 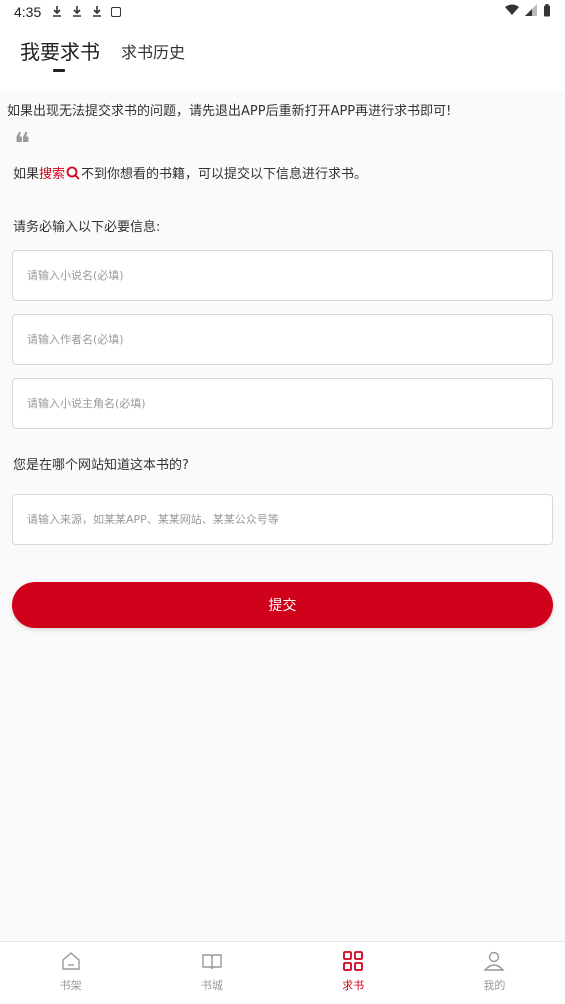 What do you see at coordinates (87, 227) in the screenshot?
I see `required-info-label: 请务必输入以下必要信息:` at bounding box center [87, 227].